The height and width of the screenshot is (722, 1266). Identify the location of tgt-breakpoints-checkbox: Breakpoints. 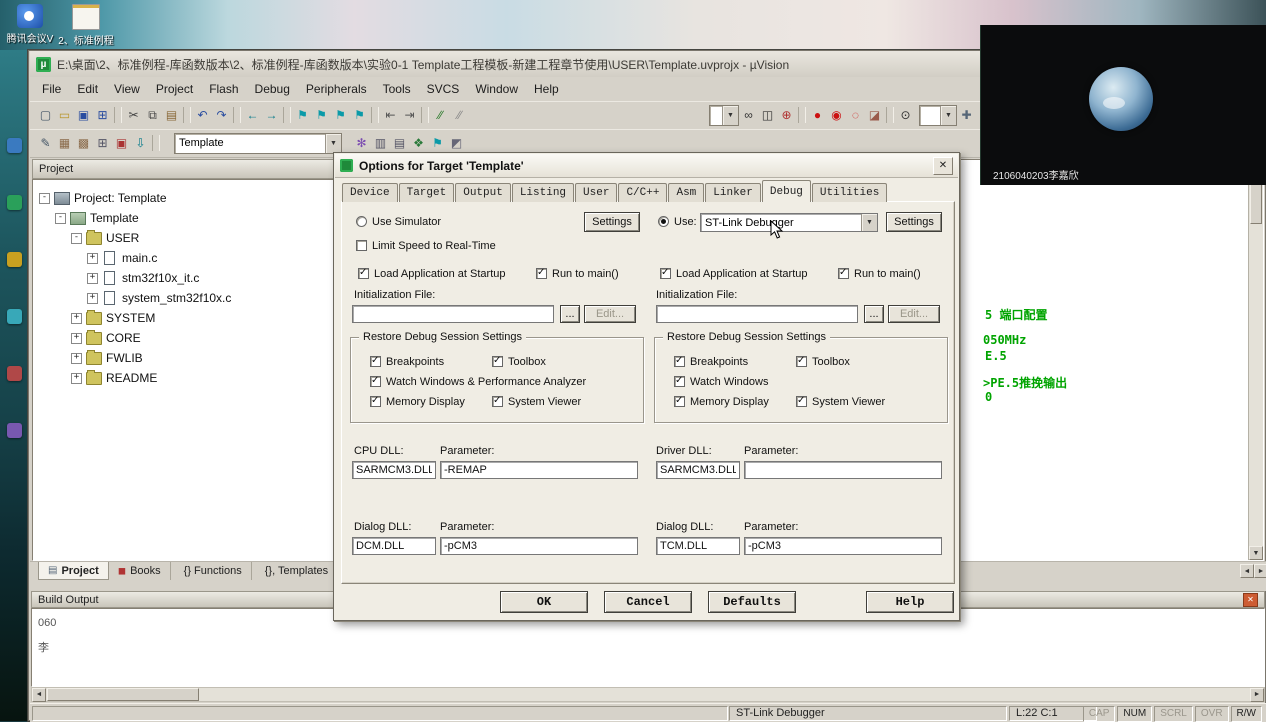
(711, 361).